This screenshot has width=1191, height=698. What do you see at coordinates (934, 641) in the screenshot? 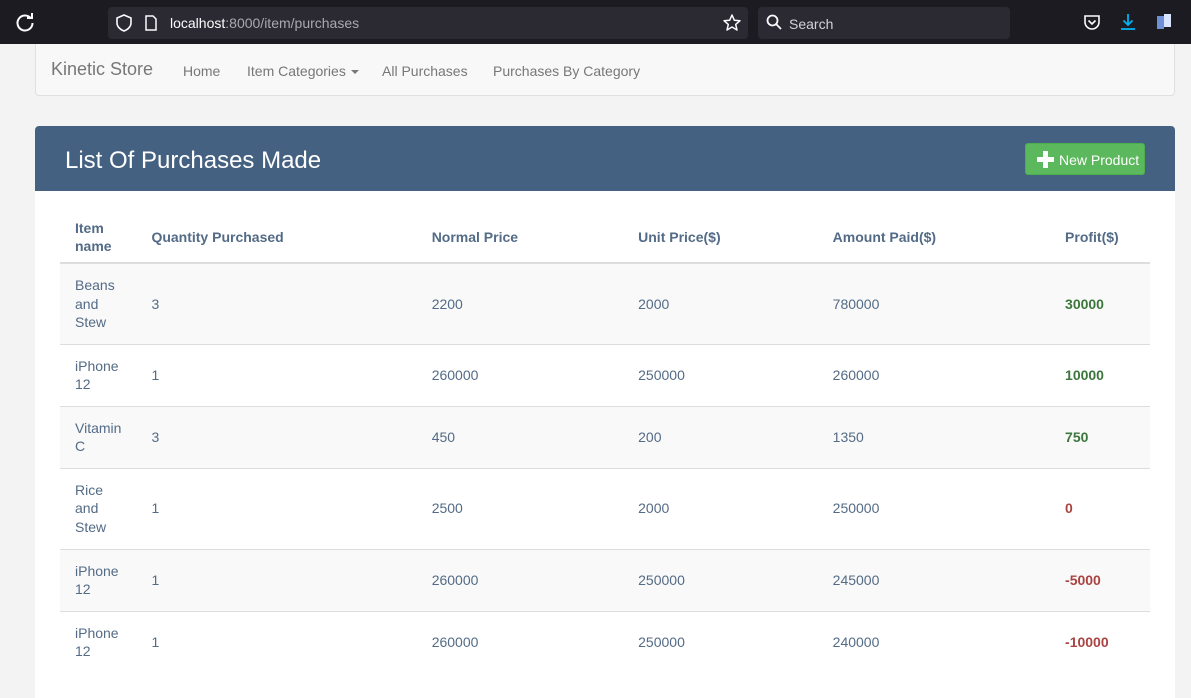
I see `cell-amount-paid: 240000` at bounding box center [934, 641].